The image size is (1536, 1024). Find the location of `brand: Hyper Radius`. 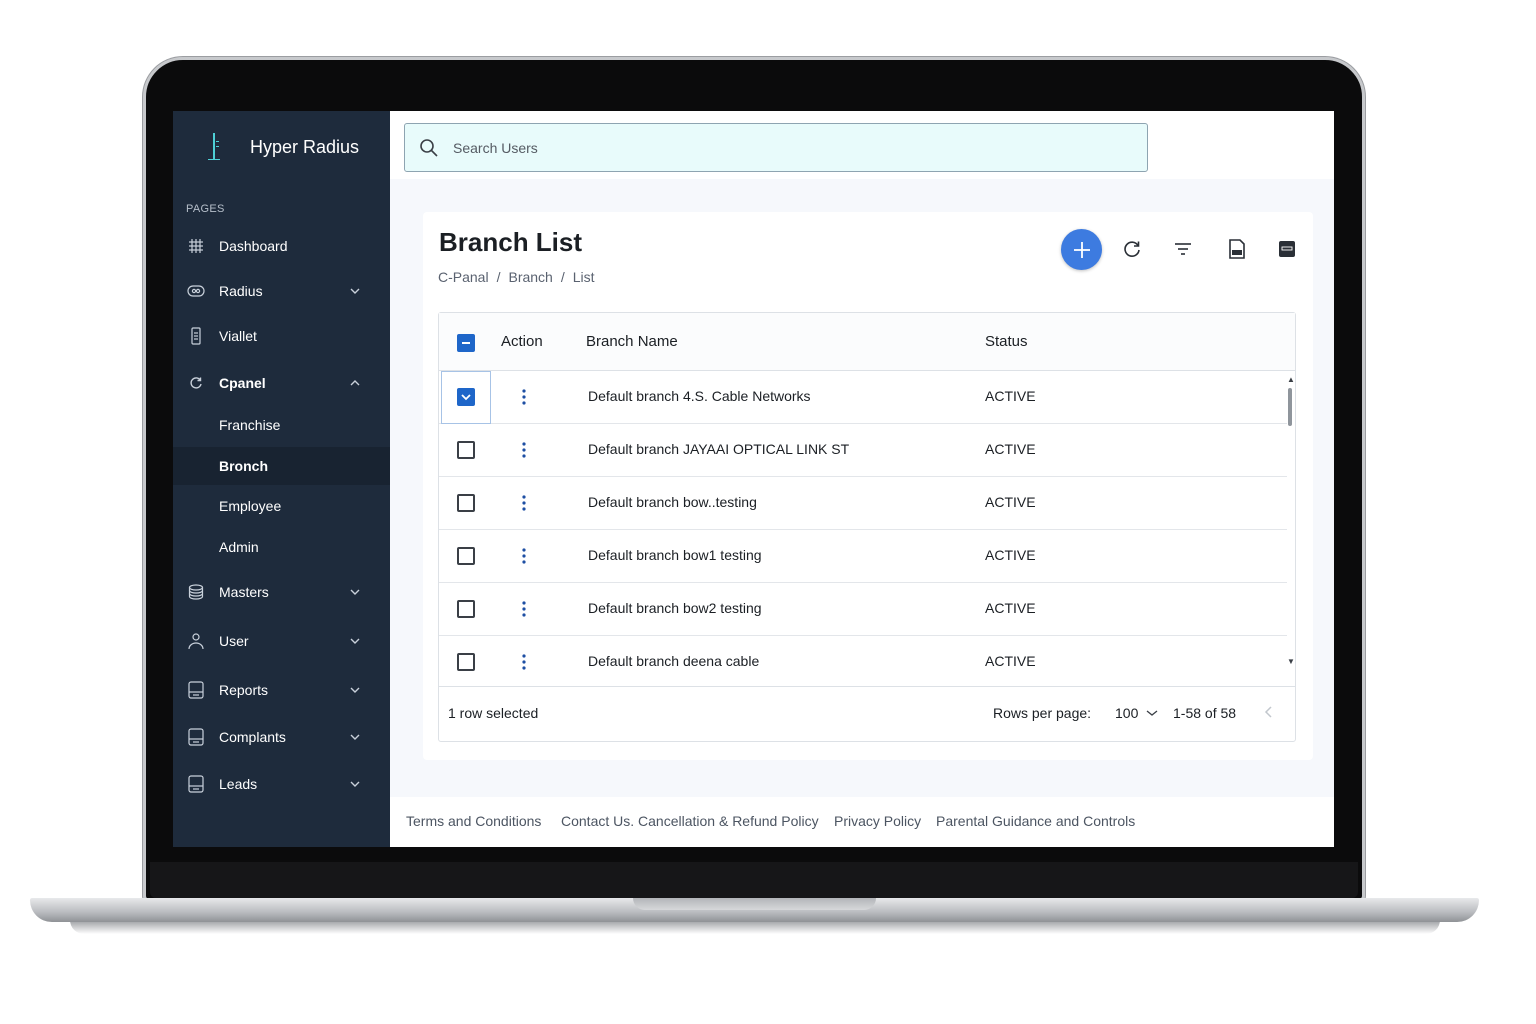

brand: Hyper Radius is located at coordinates (281, 147).